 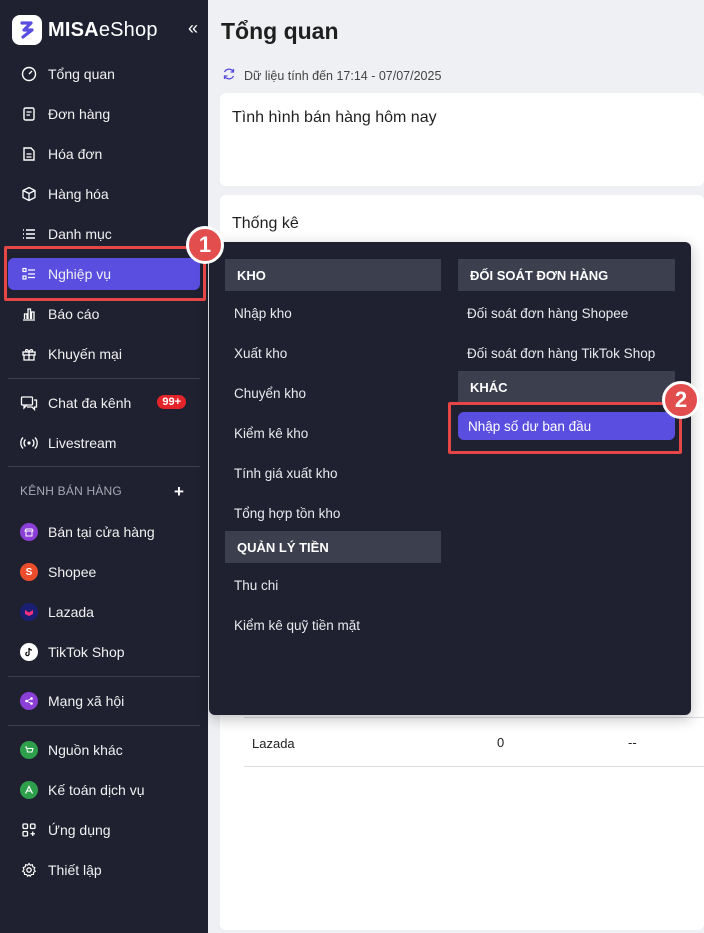 I want to click on sidebar-item-label: Hàng hóa, so click(x=78, y=194).